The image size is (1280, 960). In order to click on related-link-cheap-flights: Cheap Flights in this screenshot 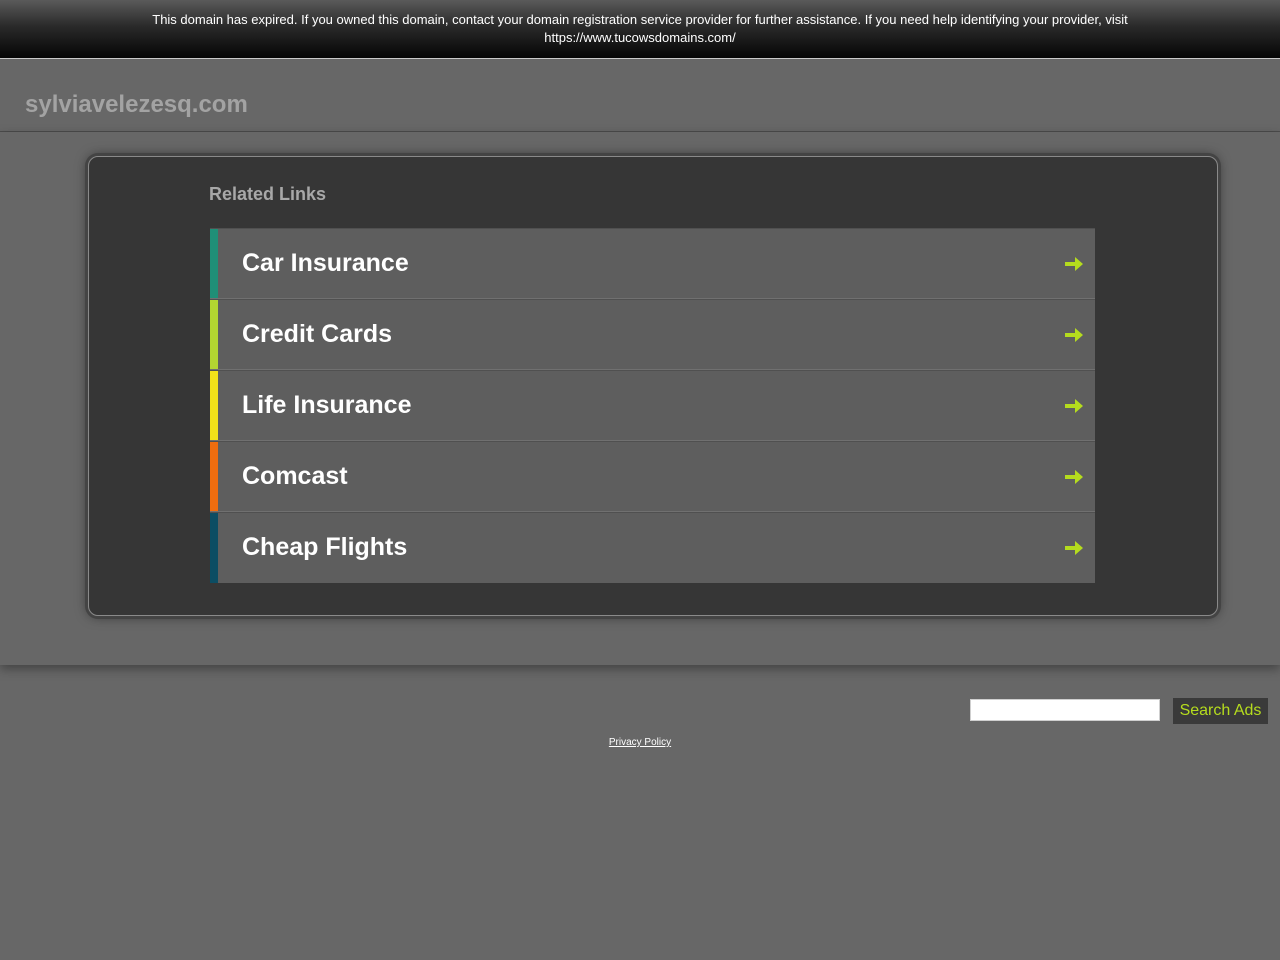, I will do `click(652, 547)`.